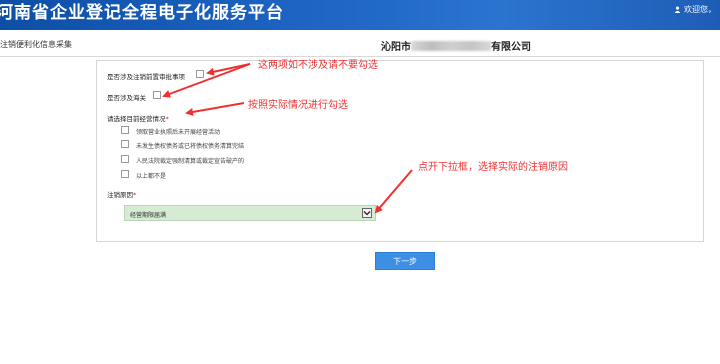  Describe the element at coordinates (396, 47) in the screenshot. I see `company-prefix: 沁阳市` at that location.